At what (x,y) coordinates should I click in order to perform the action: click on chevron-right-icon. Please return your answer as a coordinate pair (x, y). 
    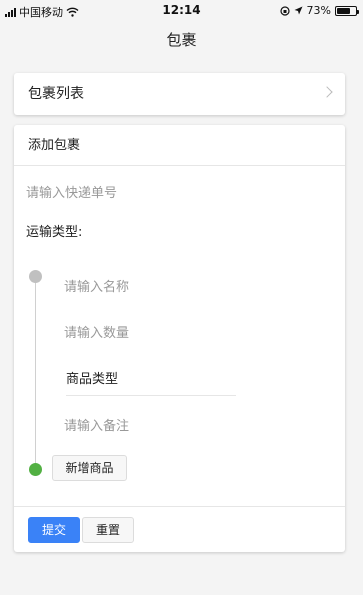
    Looking at the image, I should click on (327, 92).